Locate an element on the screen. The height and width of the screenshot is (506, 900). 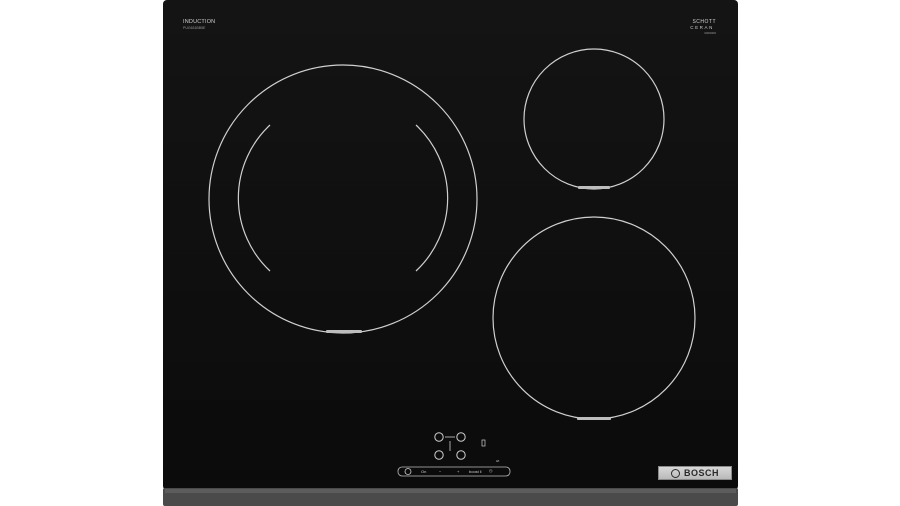
induction-label: INDUCTION is located at coordinates (199, 22).